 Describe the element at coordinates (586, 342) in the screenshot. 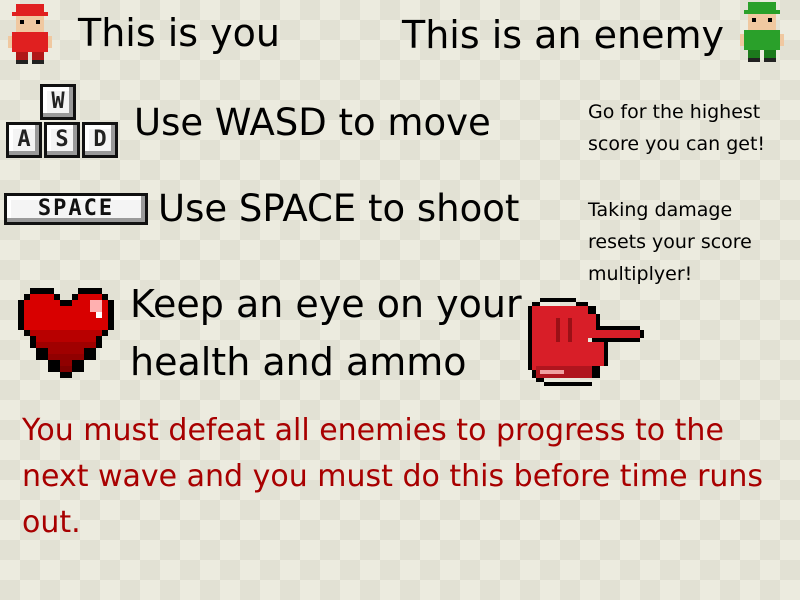

I see `pointing-hand-icon` at that location.